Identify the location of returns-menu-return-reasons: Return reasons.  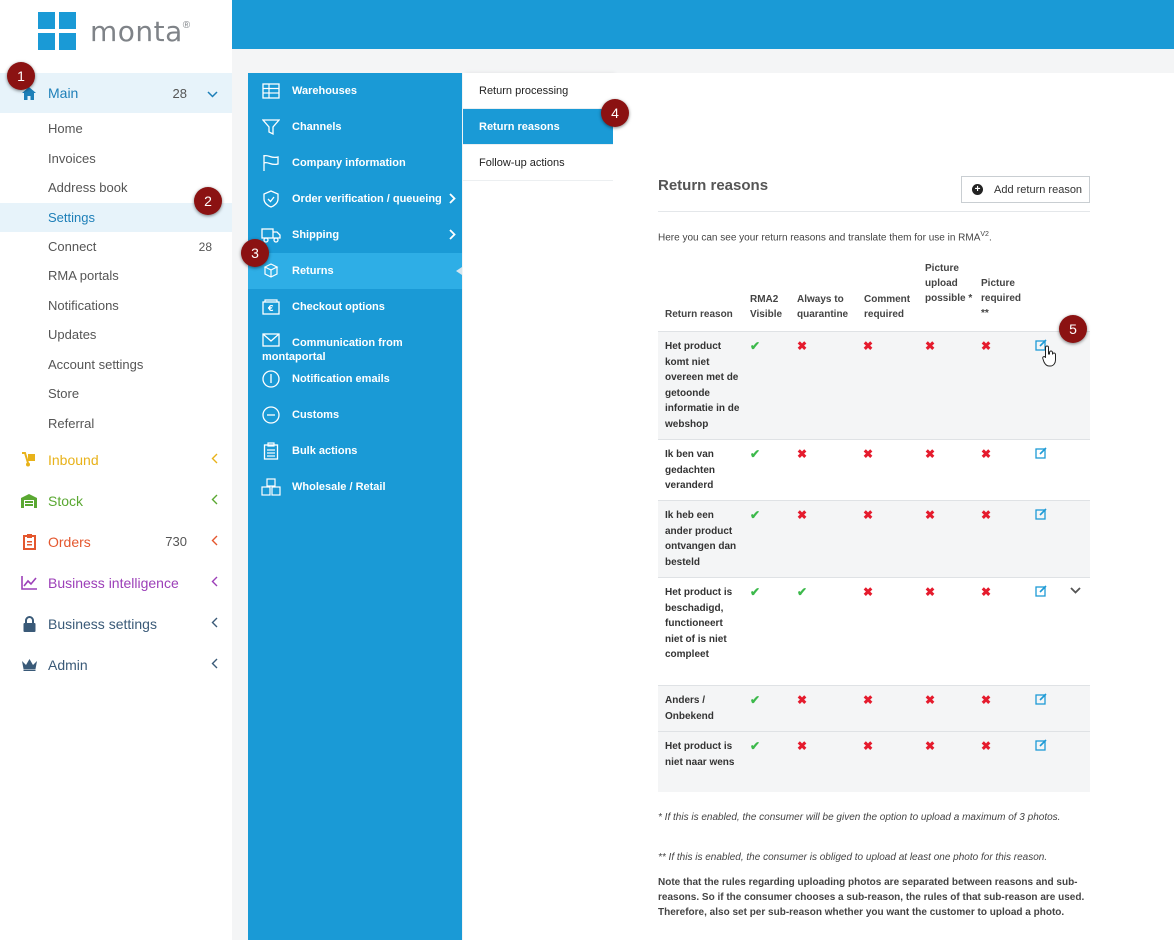
(538, 127).